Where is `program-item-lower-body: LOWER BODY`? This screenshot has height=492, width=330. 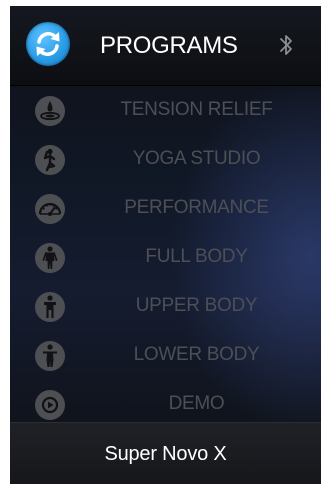
program-item-lower-body: LOWER BODY is located at coordinates (165, 355).